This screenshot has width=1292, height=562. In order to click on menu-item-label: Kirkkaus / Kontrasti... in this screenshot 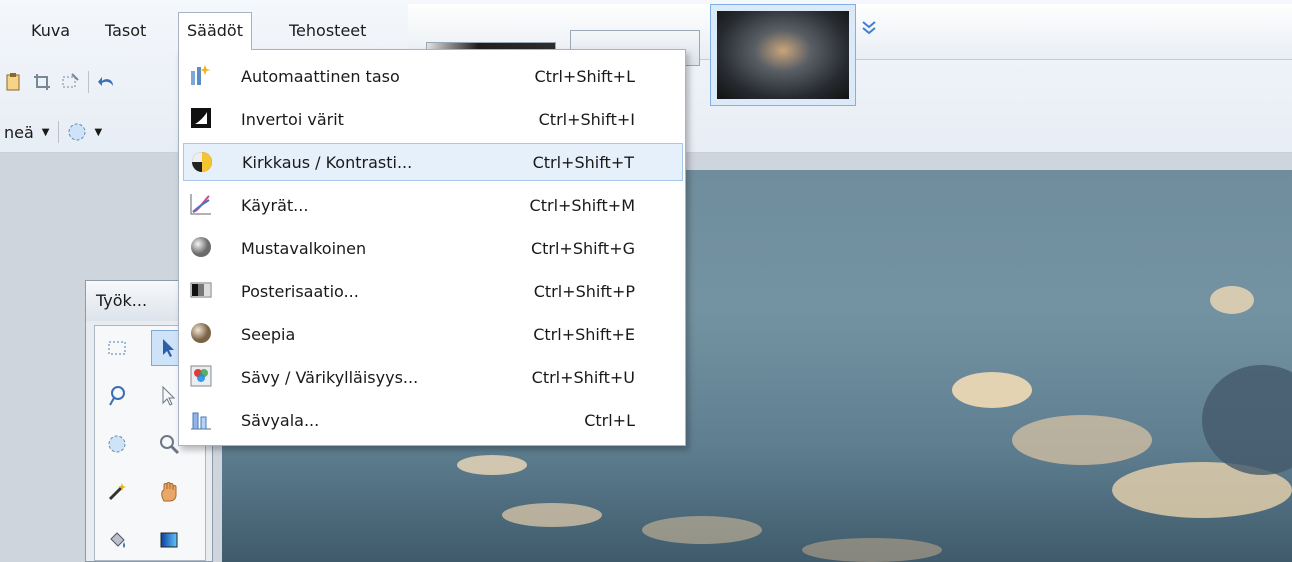, I will do `click(327, 162)`.